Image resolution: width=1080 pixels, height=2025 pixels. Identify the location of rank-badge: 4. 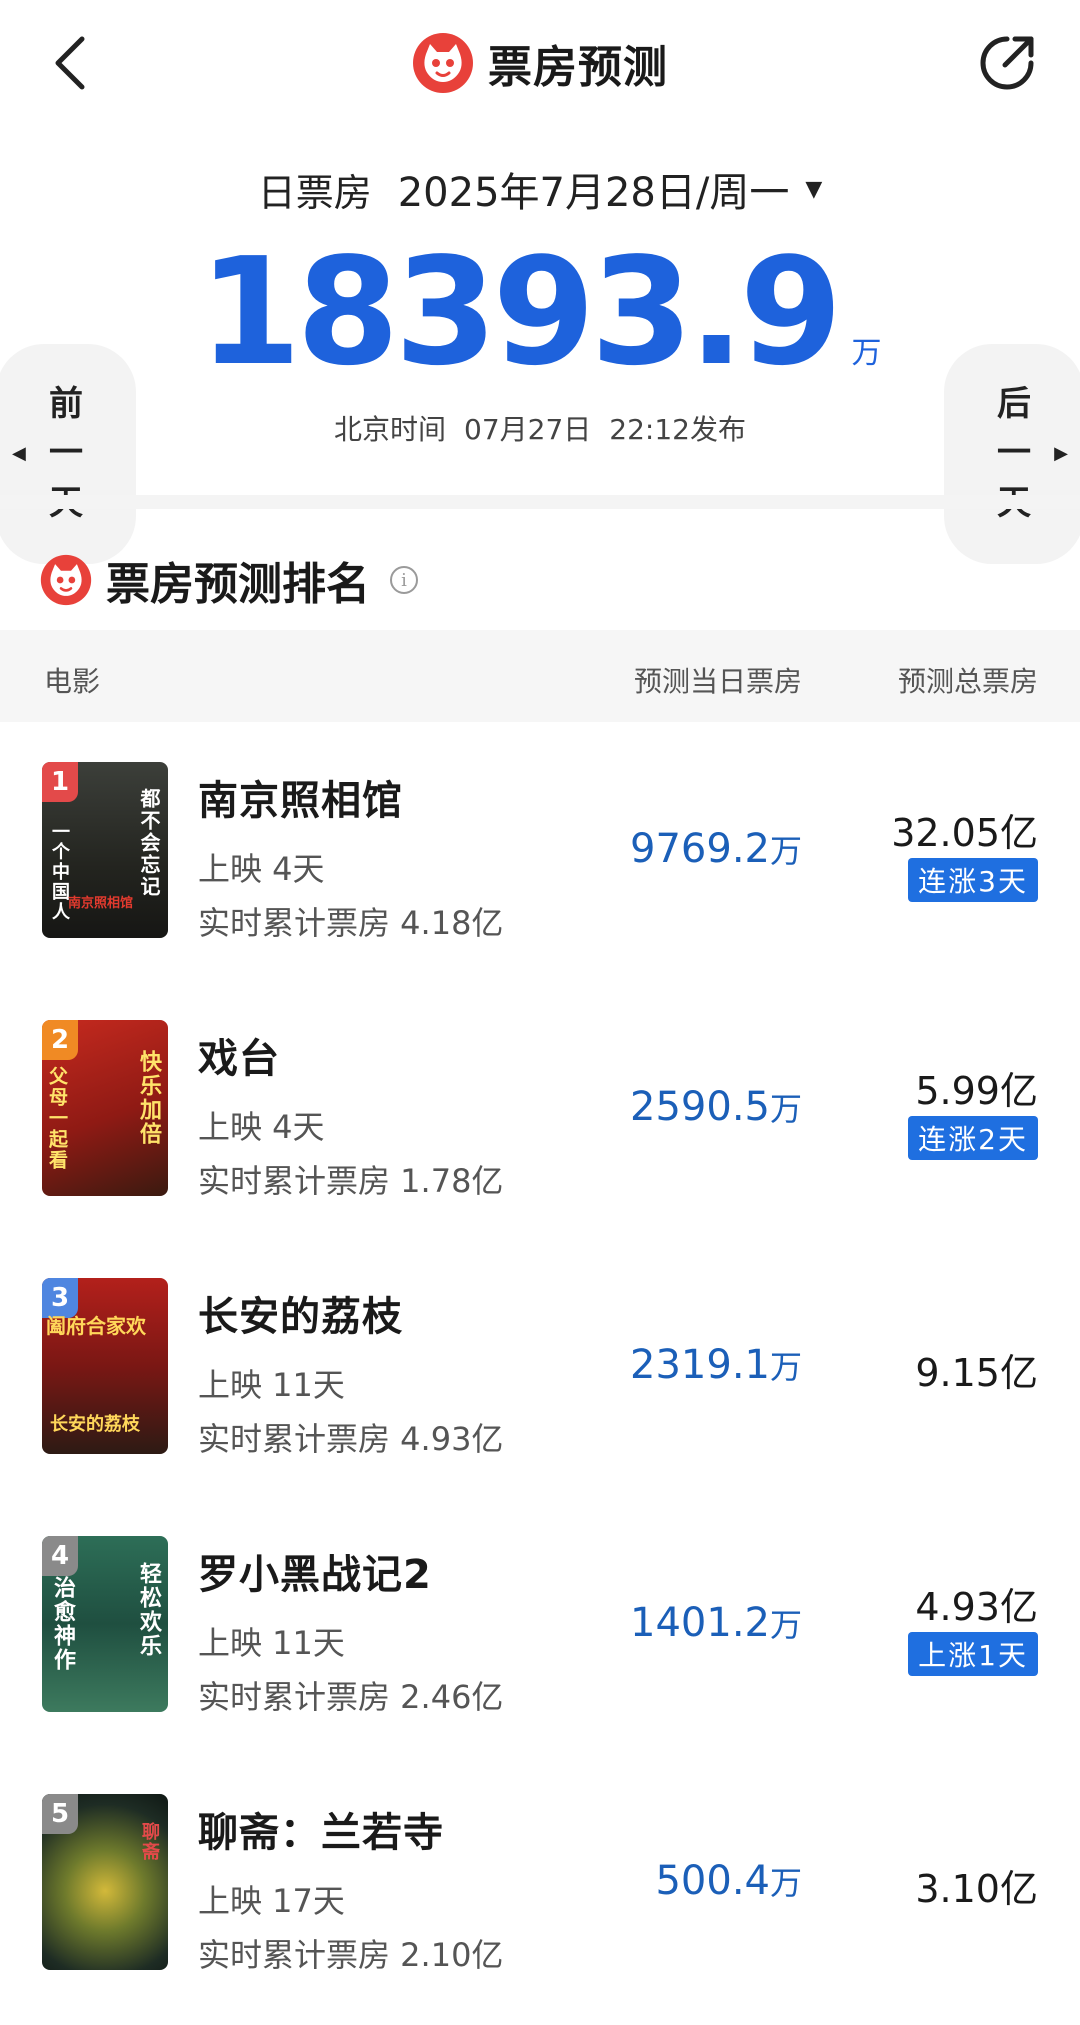
(60, 1556).